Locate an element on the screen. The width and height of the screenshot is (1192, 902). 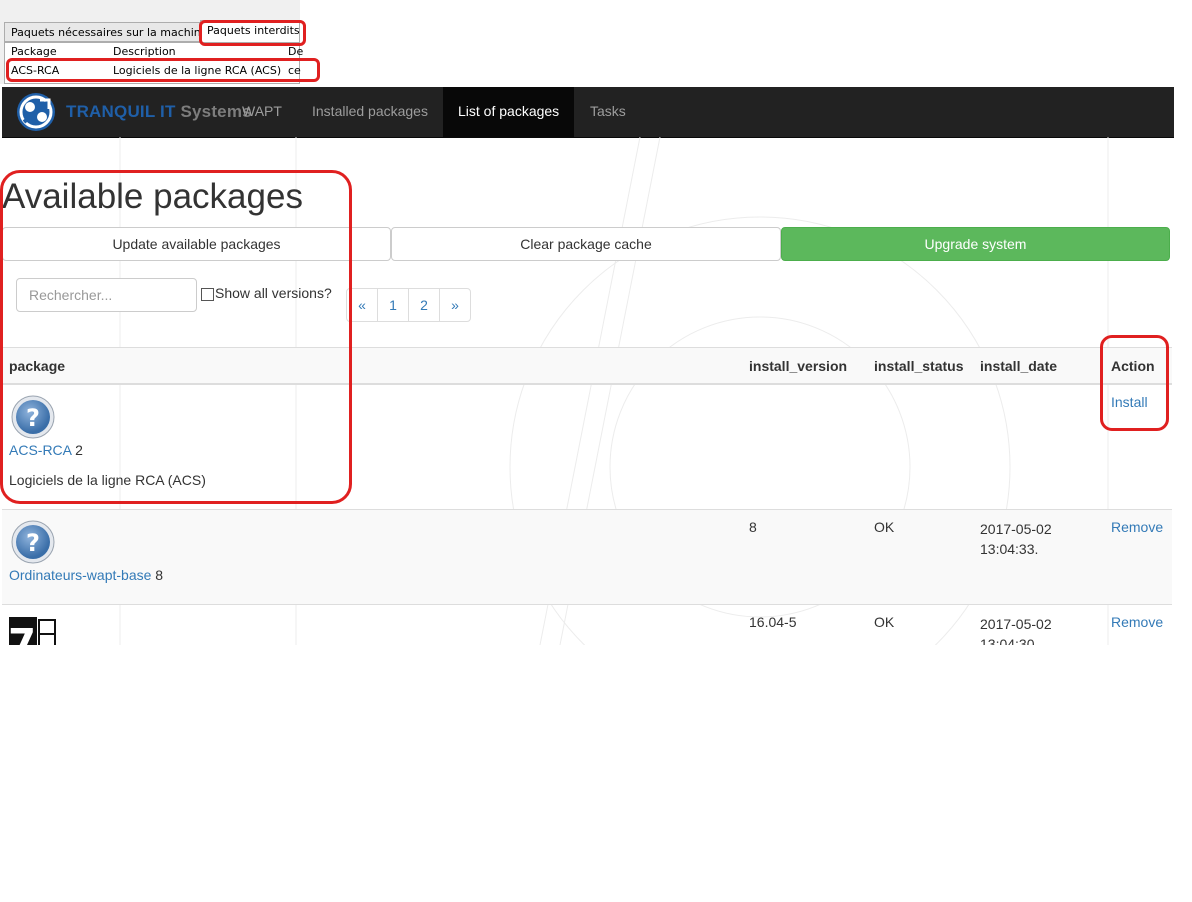
package-name-cell: ACS-RCA 2 is located at coordinates (46, 450).